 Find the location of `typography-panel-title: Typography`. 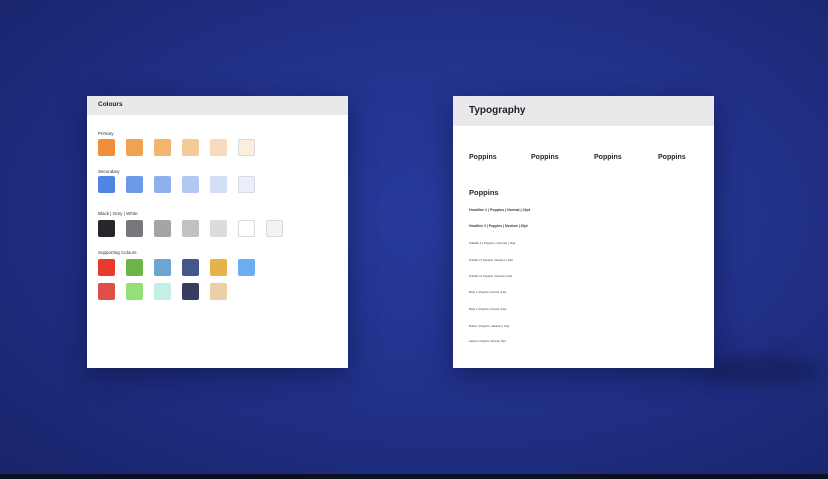

typography-panel-title: Typography is located at coordinates (583, 111).